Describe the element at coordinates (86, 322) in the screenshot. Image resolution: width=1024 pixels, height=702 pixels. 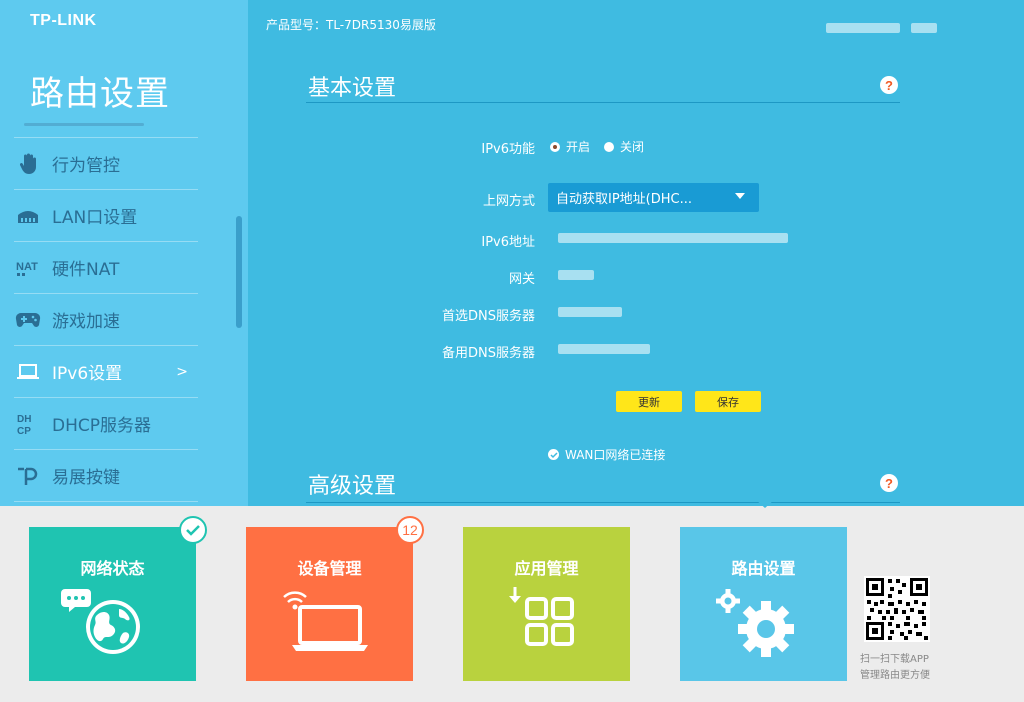
I see `sidebar-item-label: 游戏加速` at that location.